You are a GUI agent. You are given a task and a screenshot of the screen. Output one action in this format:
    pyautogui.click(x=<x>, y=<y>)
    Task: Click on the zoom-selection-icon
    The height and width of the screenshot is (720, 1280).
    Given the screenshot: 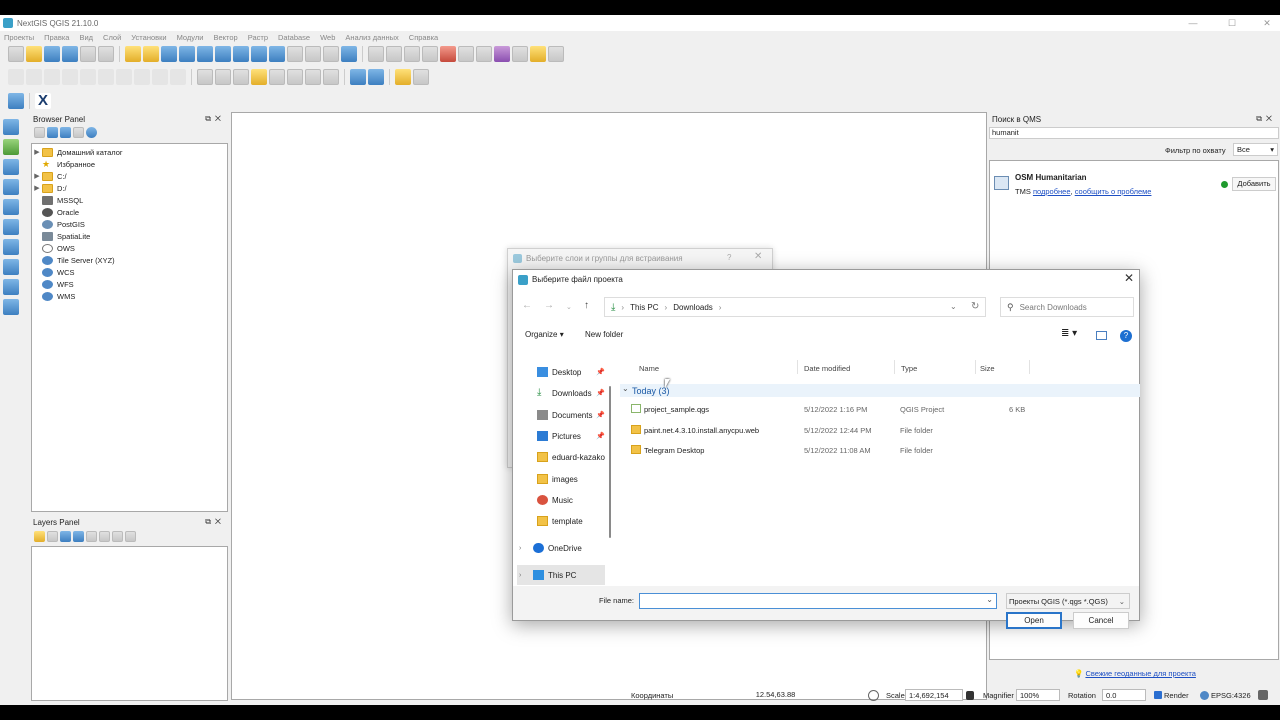 What is the action you would take?
    pyautogui.click(x=241, y=54)
    